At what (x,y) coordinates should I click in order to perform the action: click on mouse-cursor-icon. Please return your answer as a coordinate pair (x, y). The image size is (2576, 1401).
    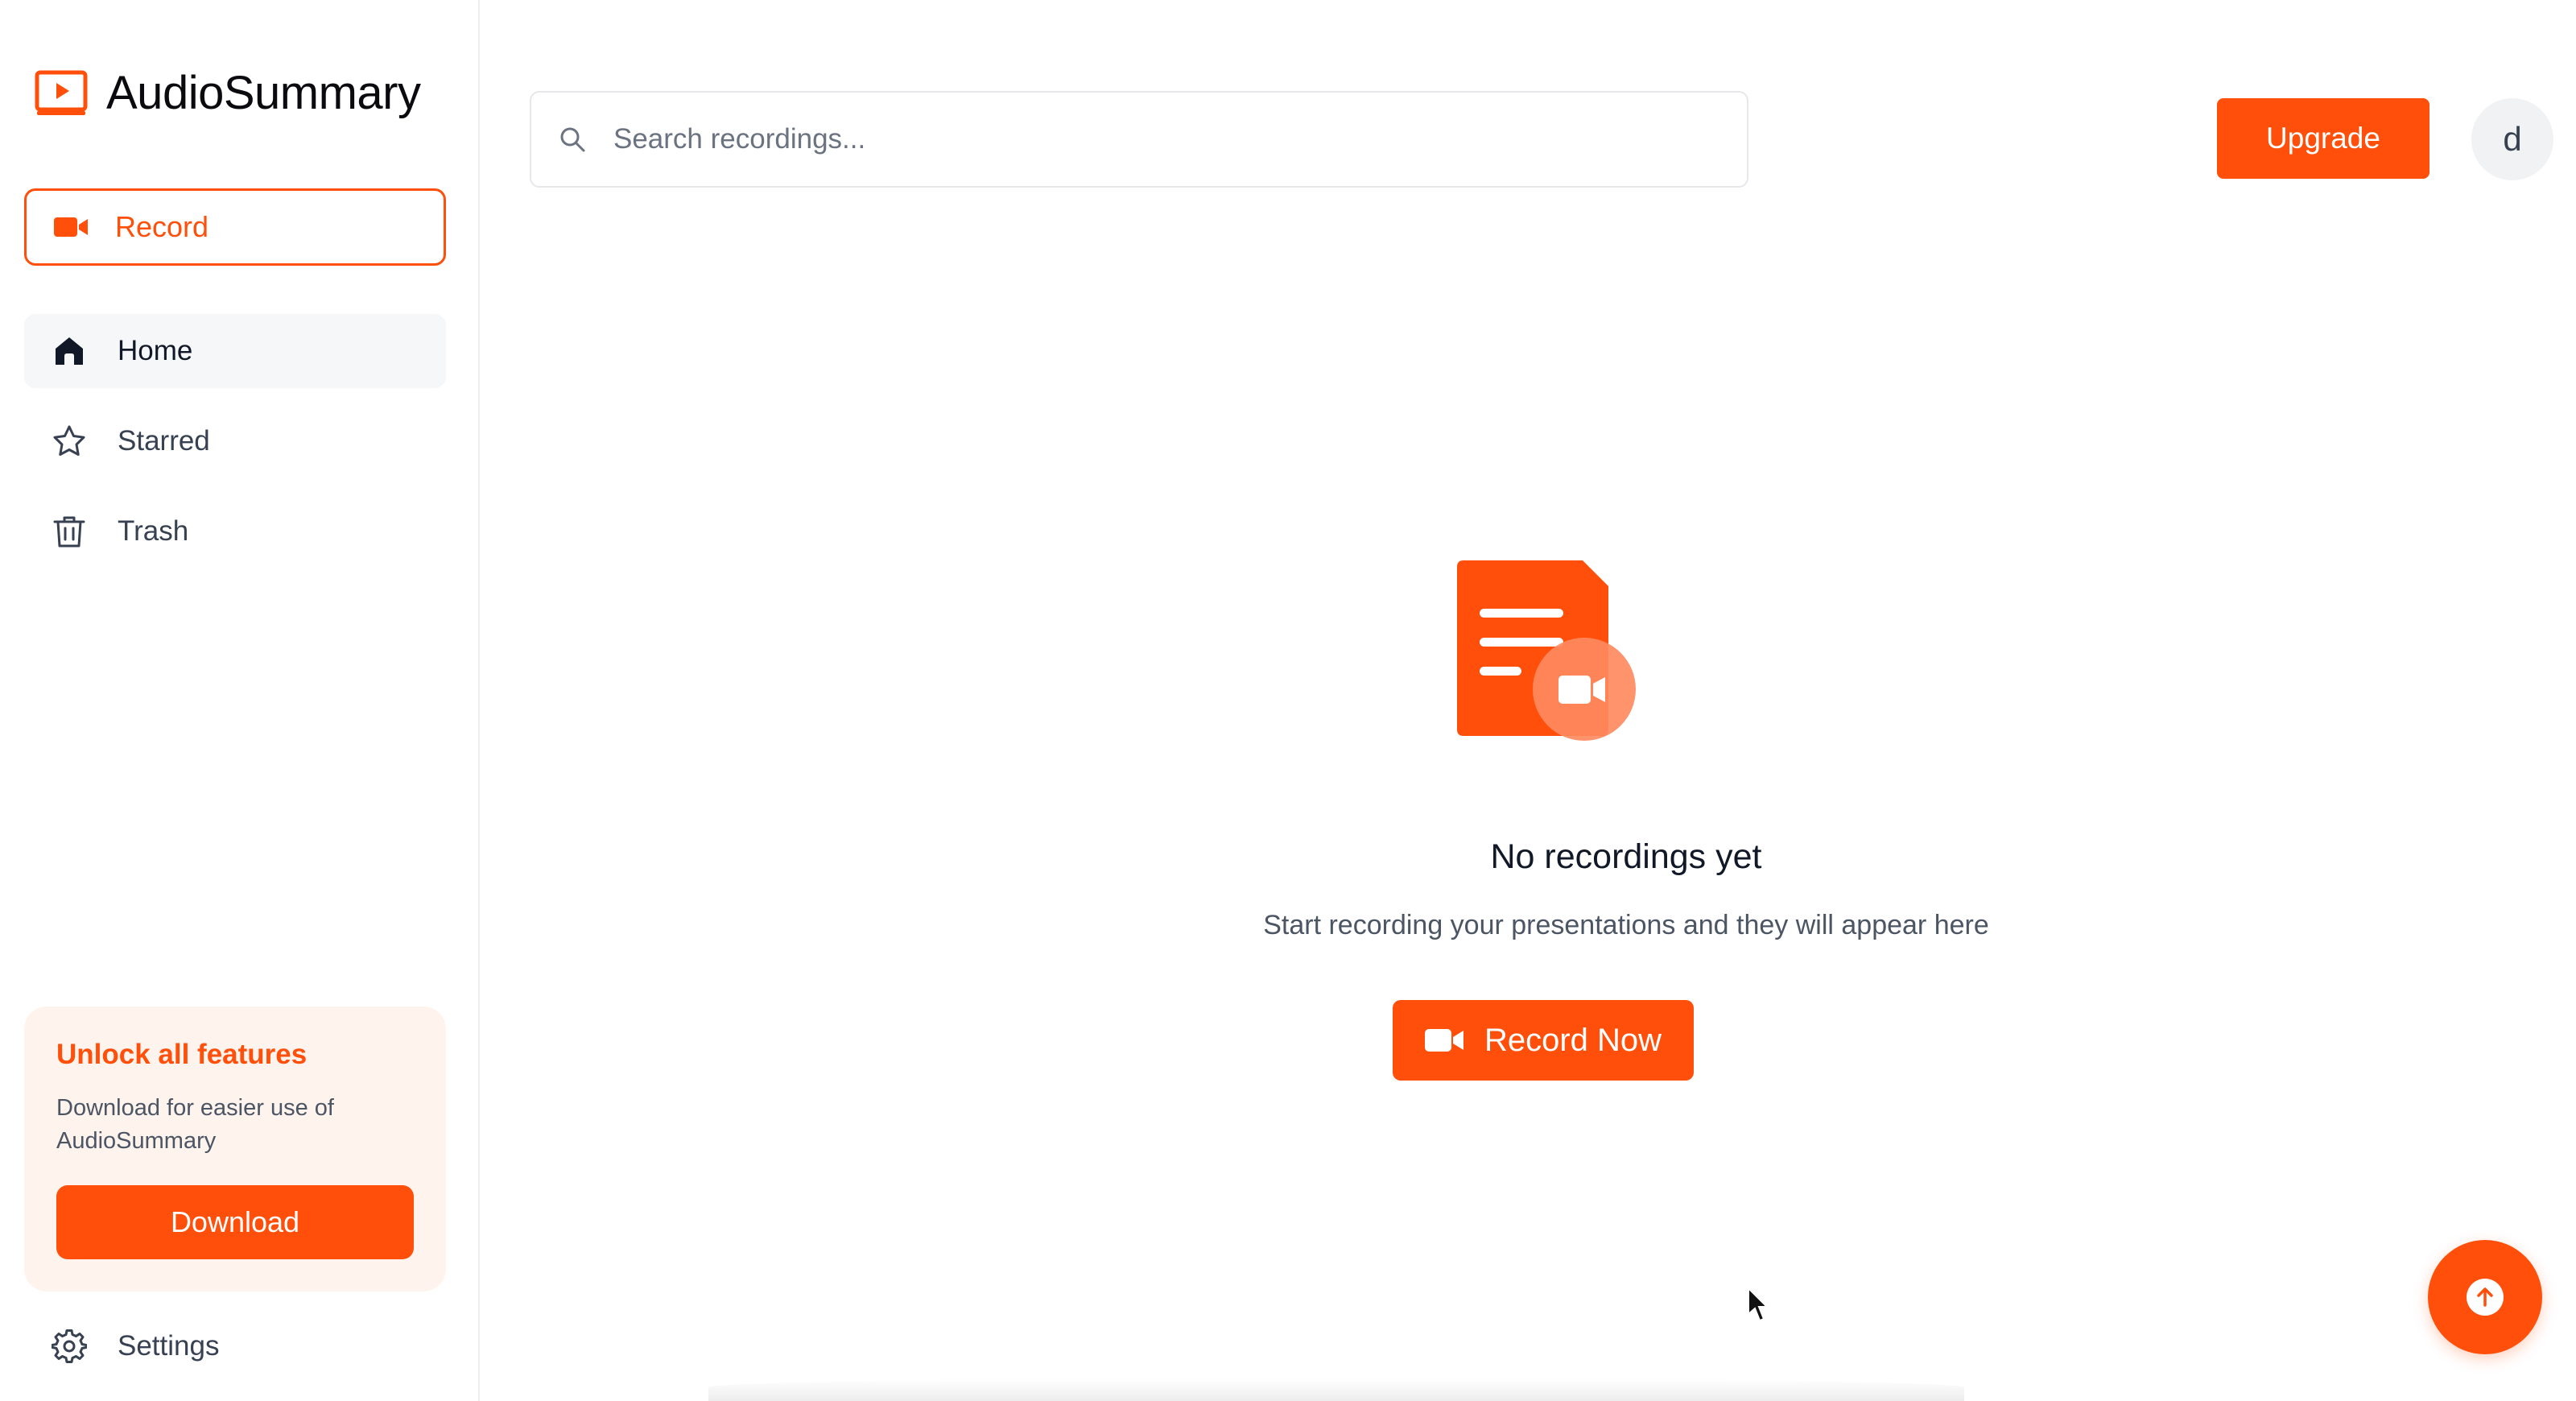
    Looking at the image, I should click on (1758, 1304).